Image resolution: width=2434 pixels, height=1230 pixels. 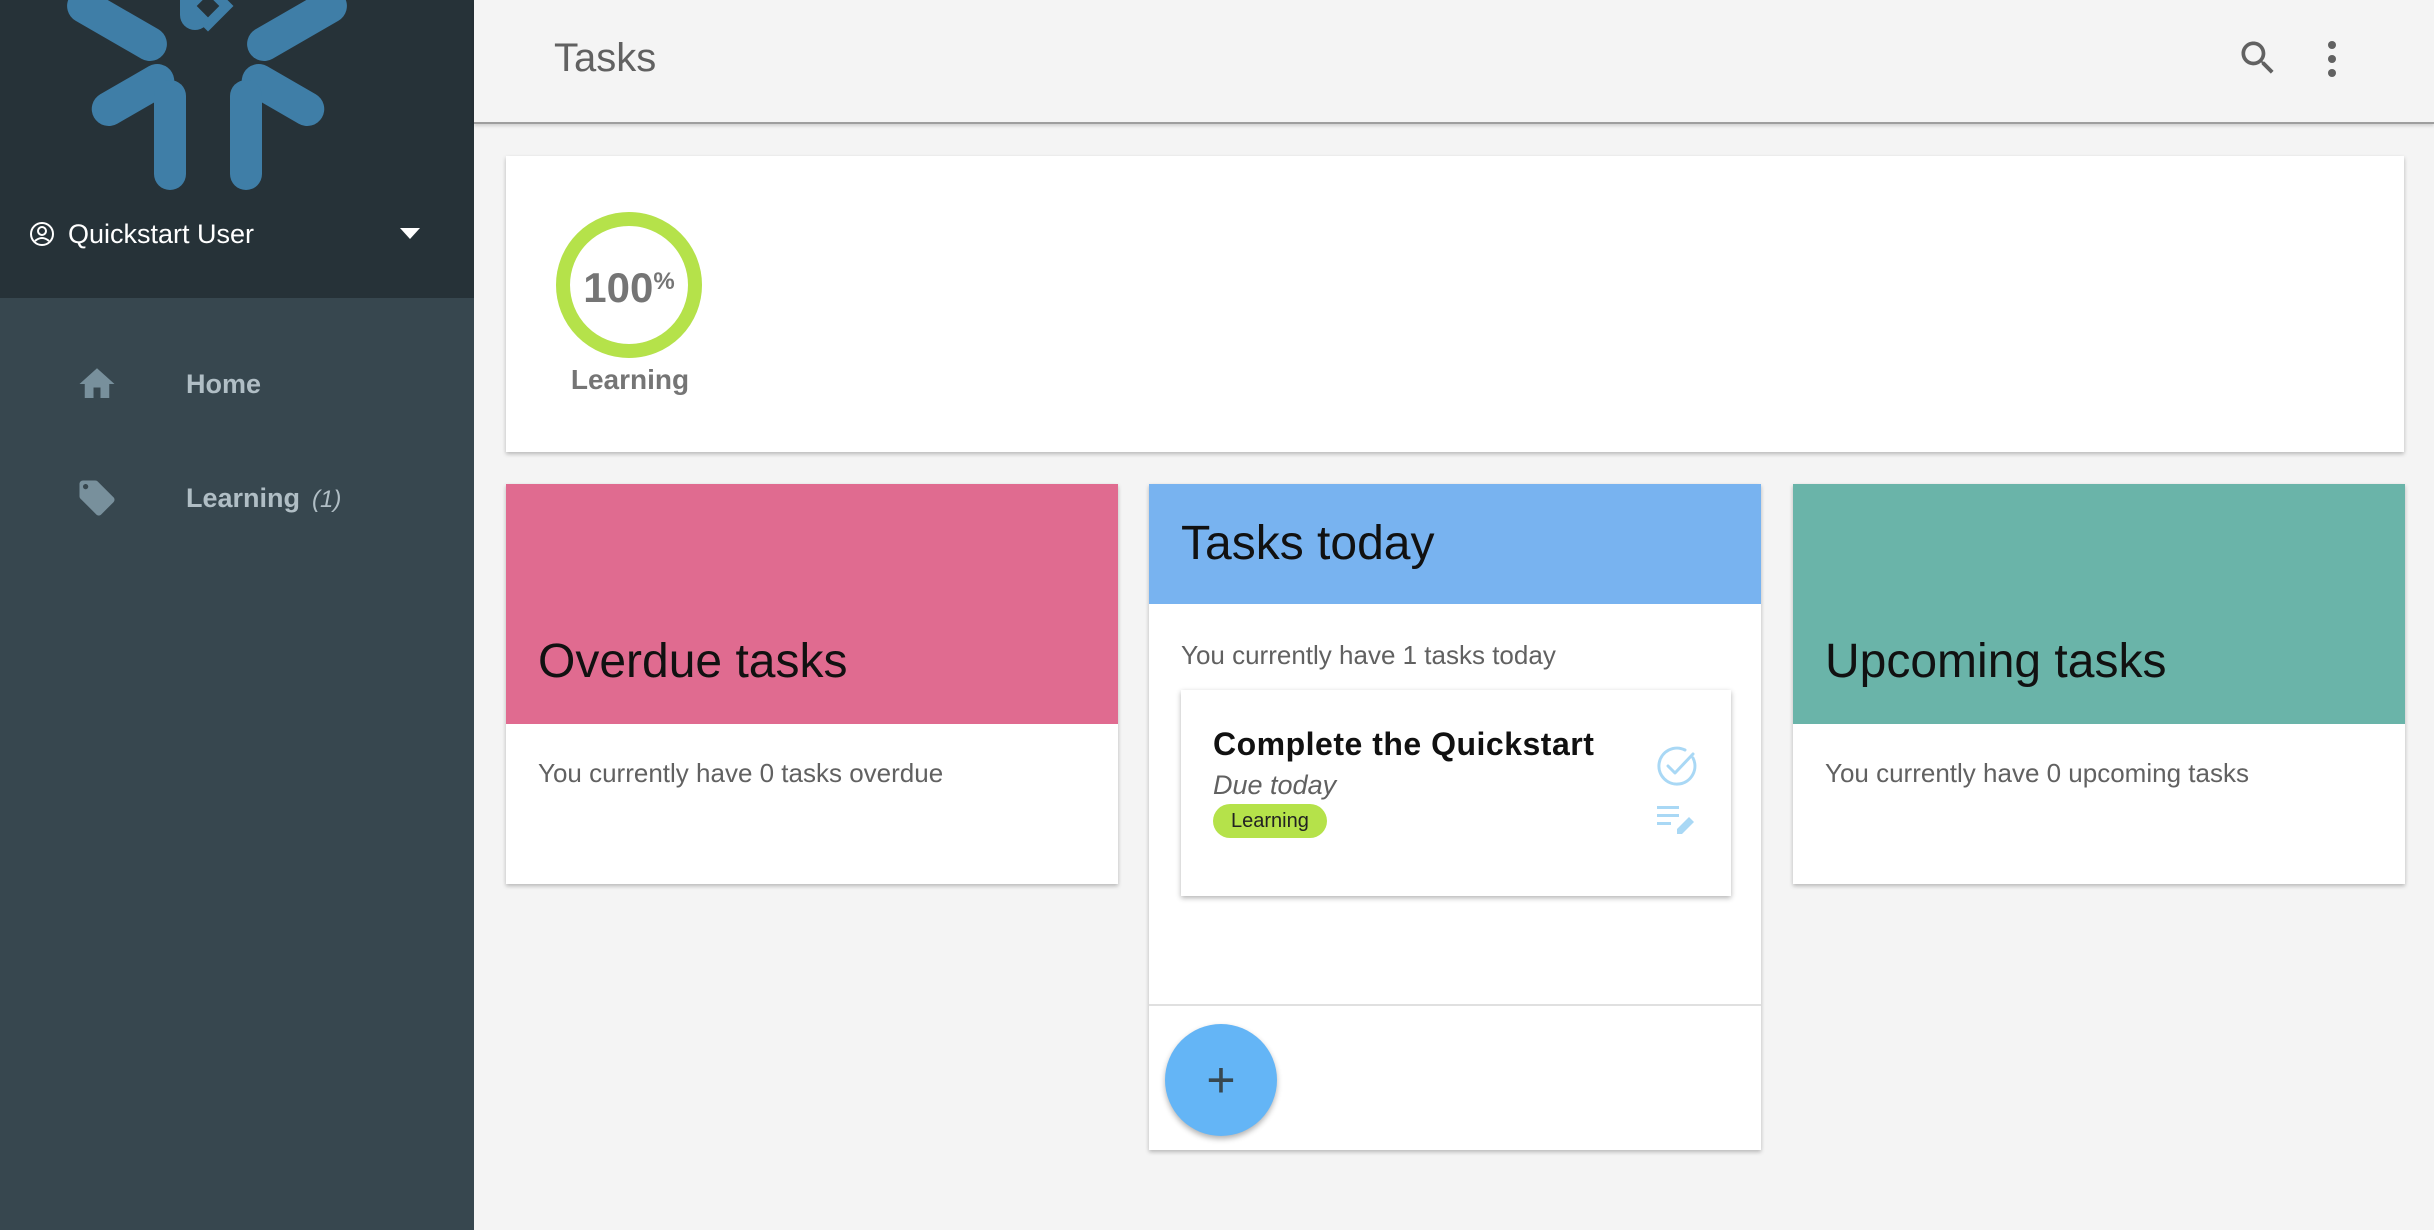 I want to click on progress-value: 100%, so click(x=629, y=288).